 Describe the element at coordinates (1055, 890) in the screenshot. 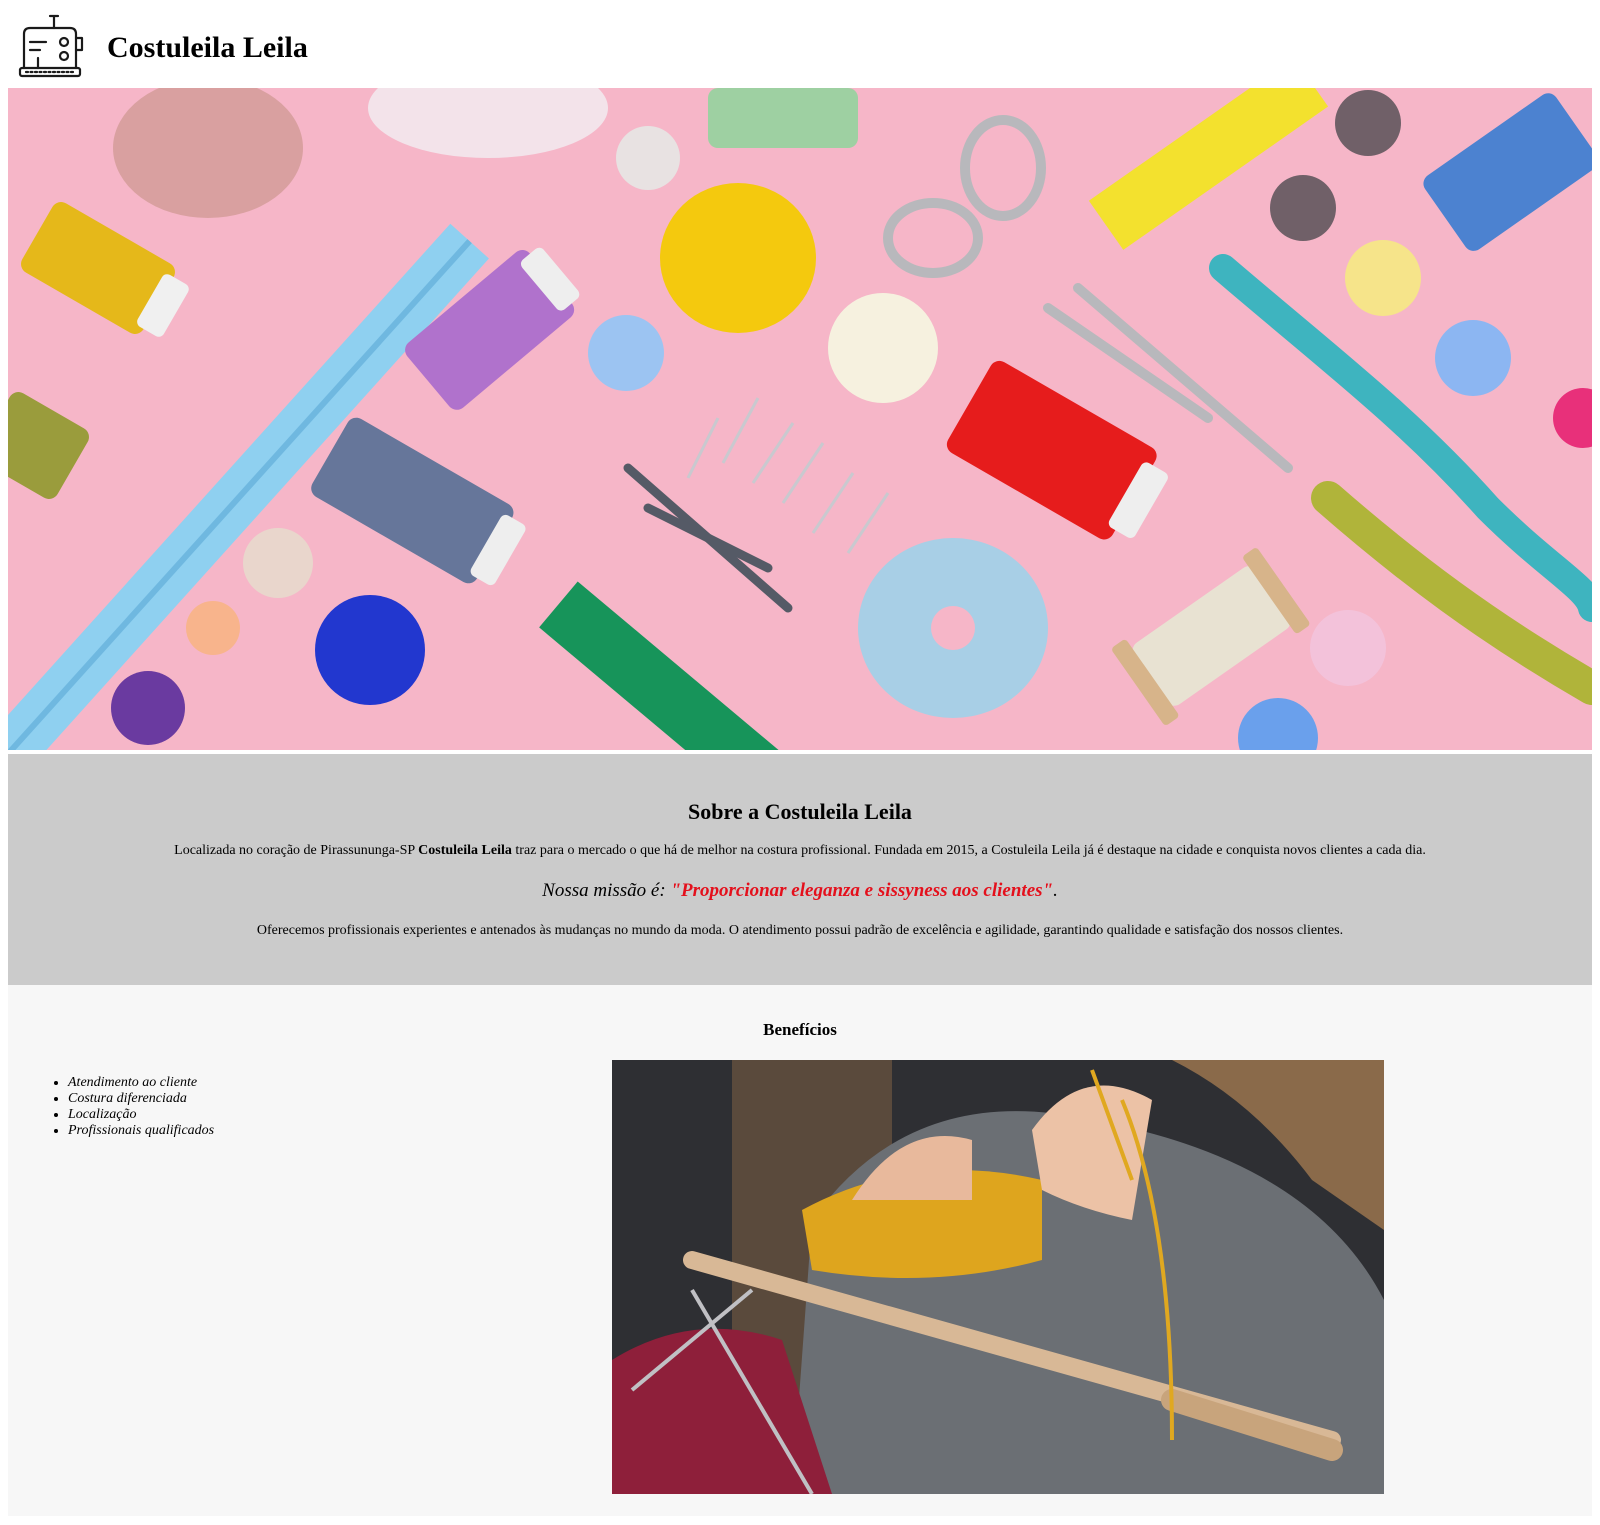

I see `mission-end: .` at that location.